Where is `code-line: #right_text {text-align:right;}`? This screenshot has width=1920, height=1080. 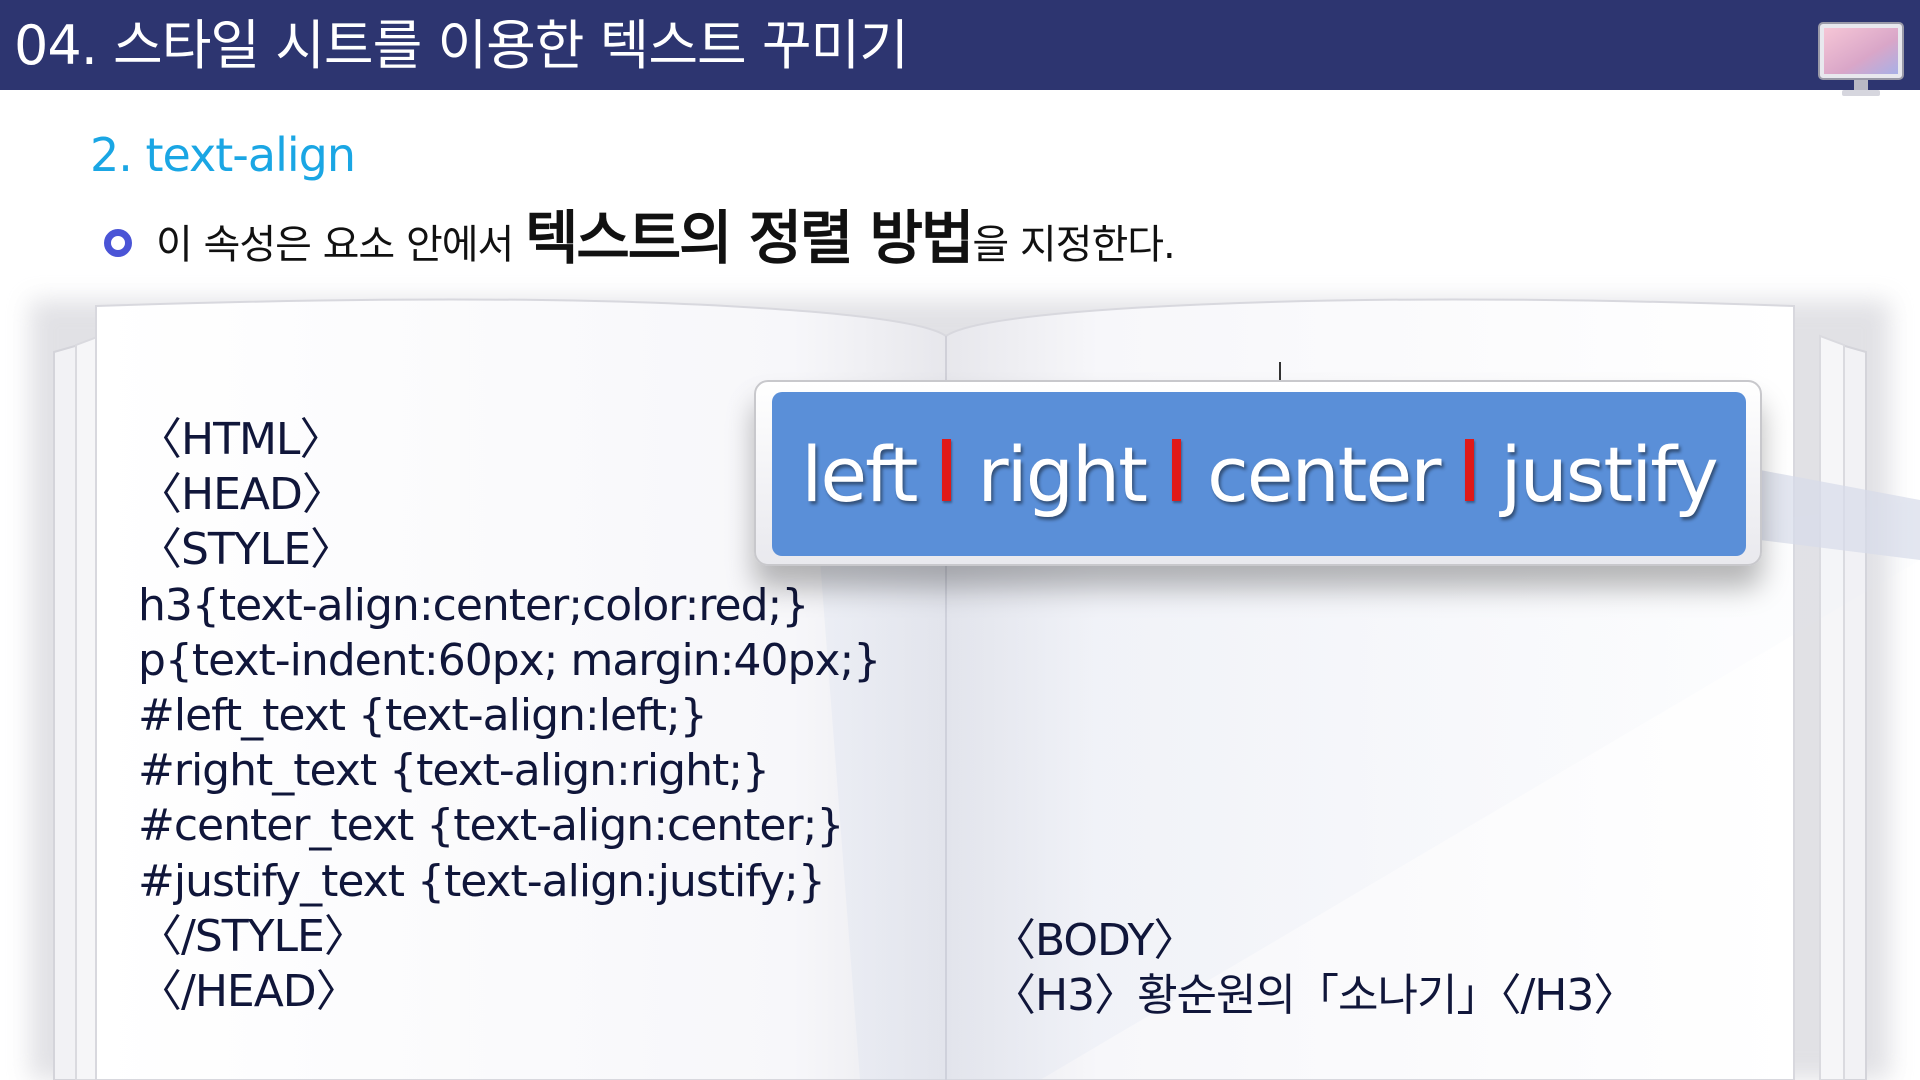
code-line: #right_text {text-align:right;} is located at coordinates (454, 771).